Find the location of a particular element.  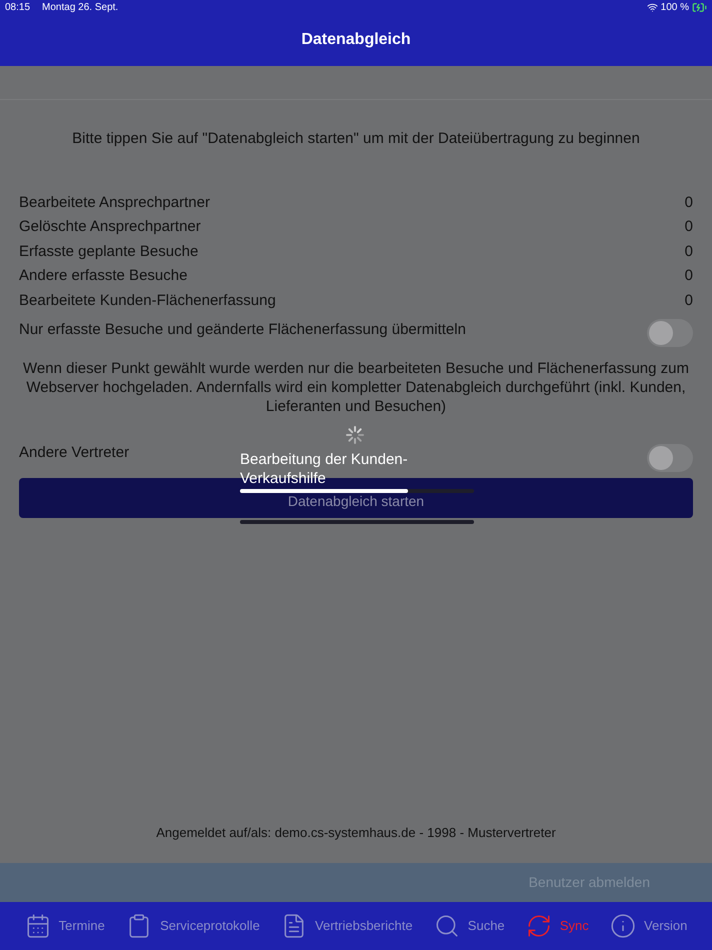

instruction-text: Bitte tippen Sie auf "Datenabgleich starten" um mit der Dateiübertragung zu beginnen is located at coordinates (356, 139).